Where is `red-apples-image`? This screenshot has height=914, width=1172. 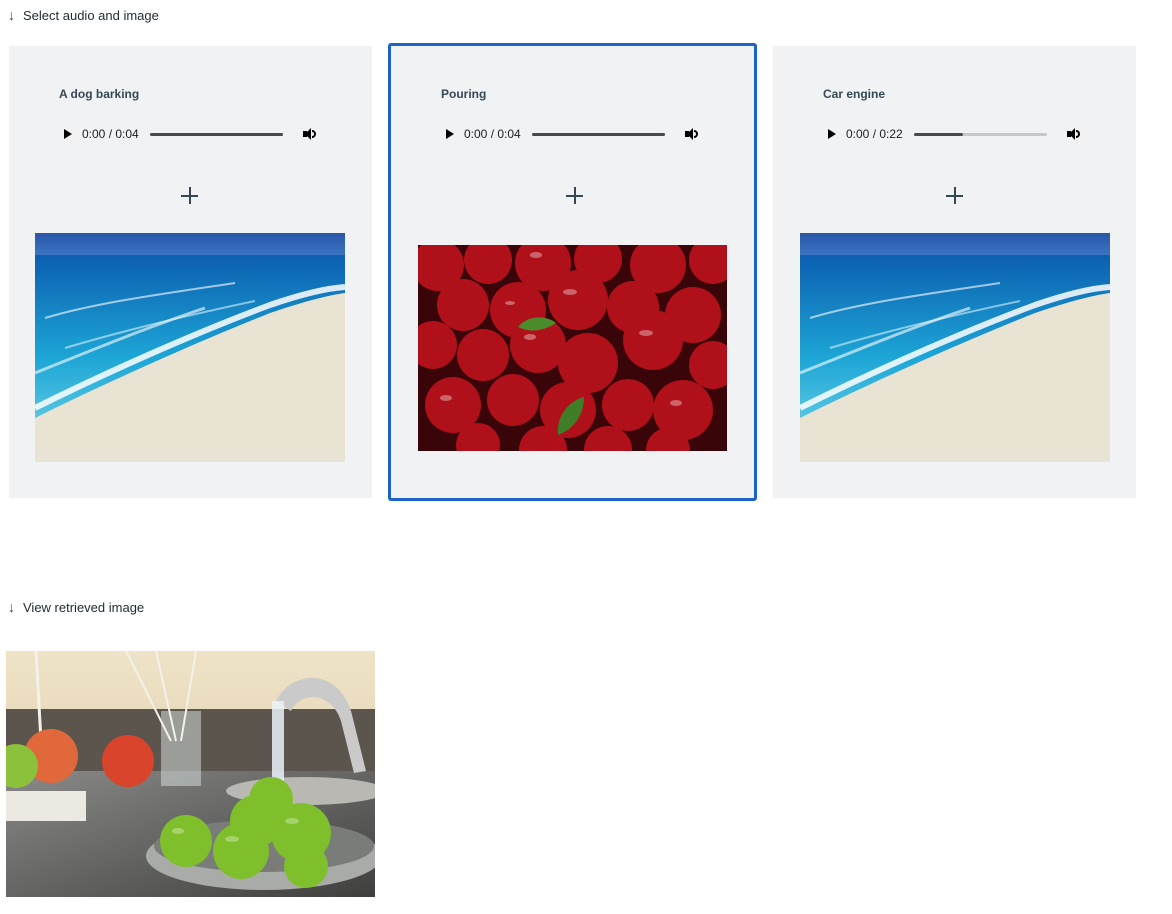
red-apples-image is located at coordinates (572, 348).